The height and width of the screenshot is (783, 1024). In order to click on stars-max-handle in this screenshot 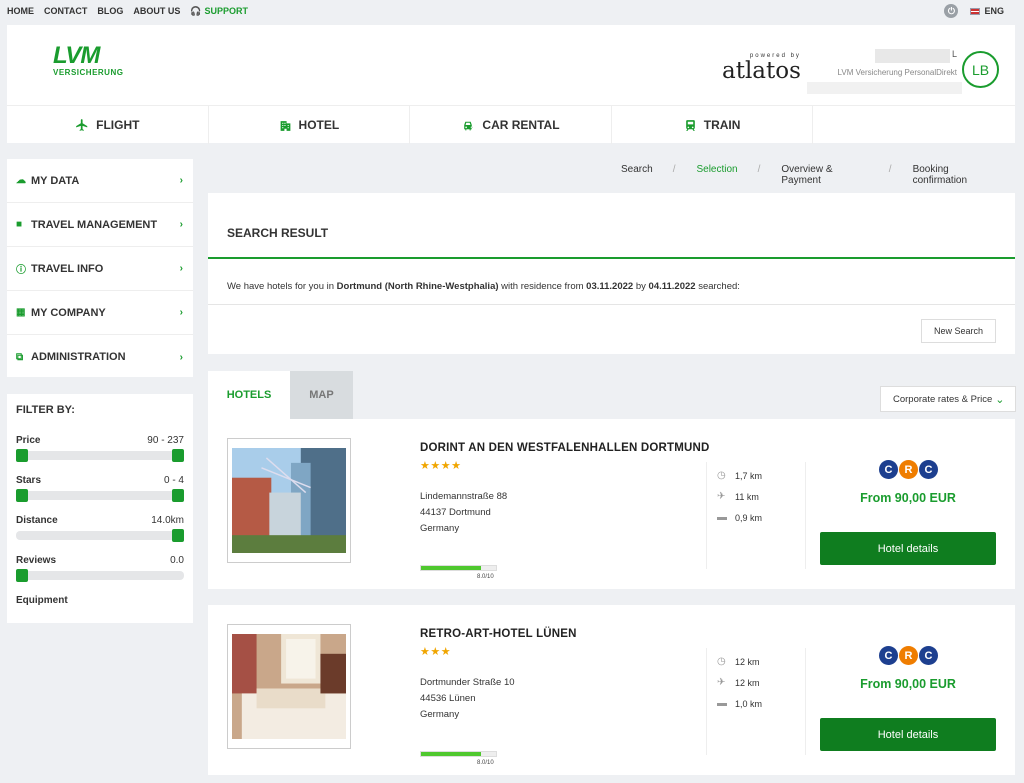, I will do `click(178, 495)`.